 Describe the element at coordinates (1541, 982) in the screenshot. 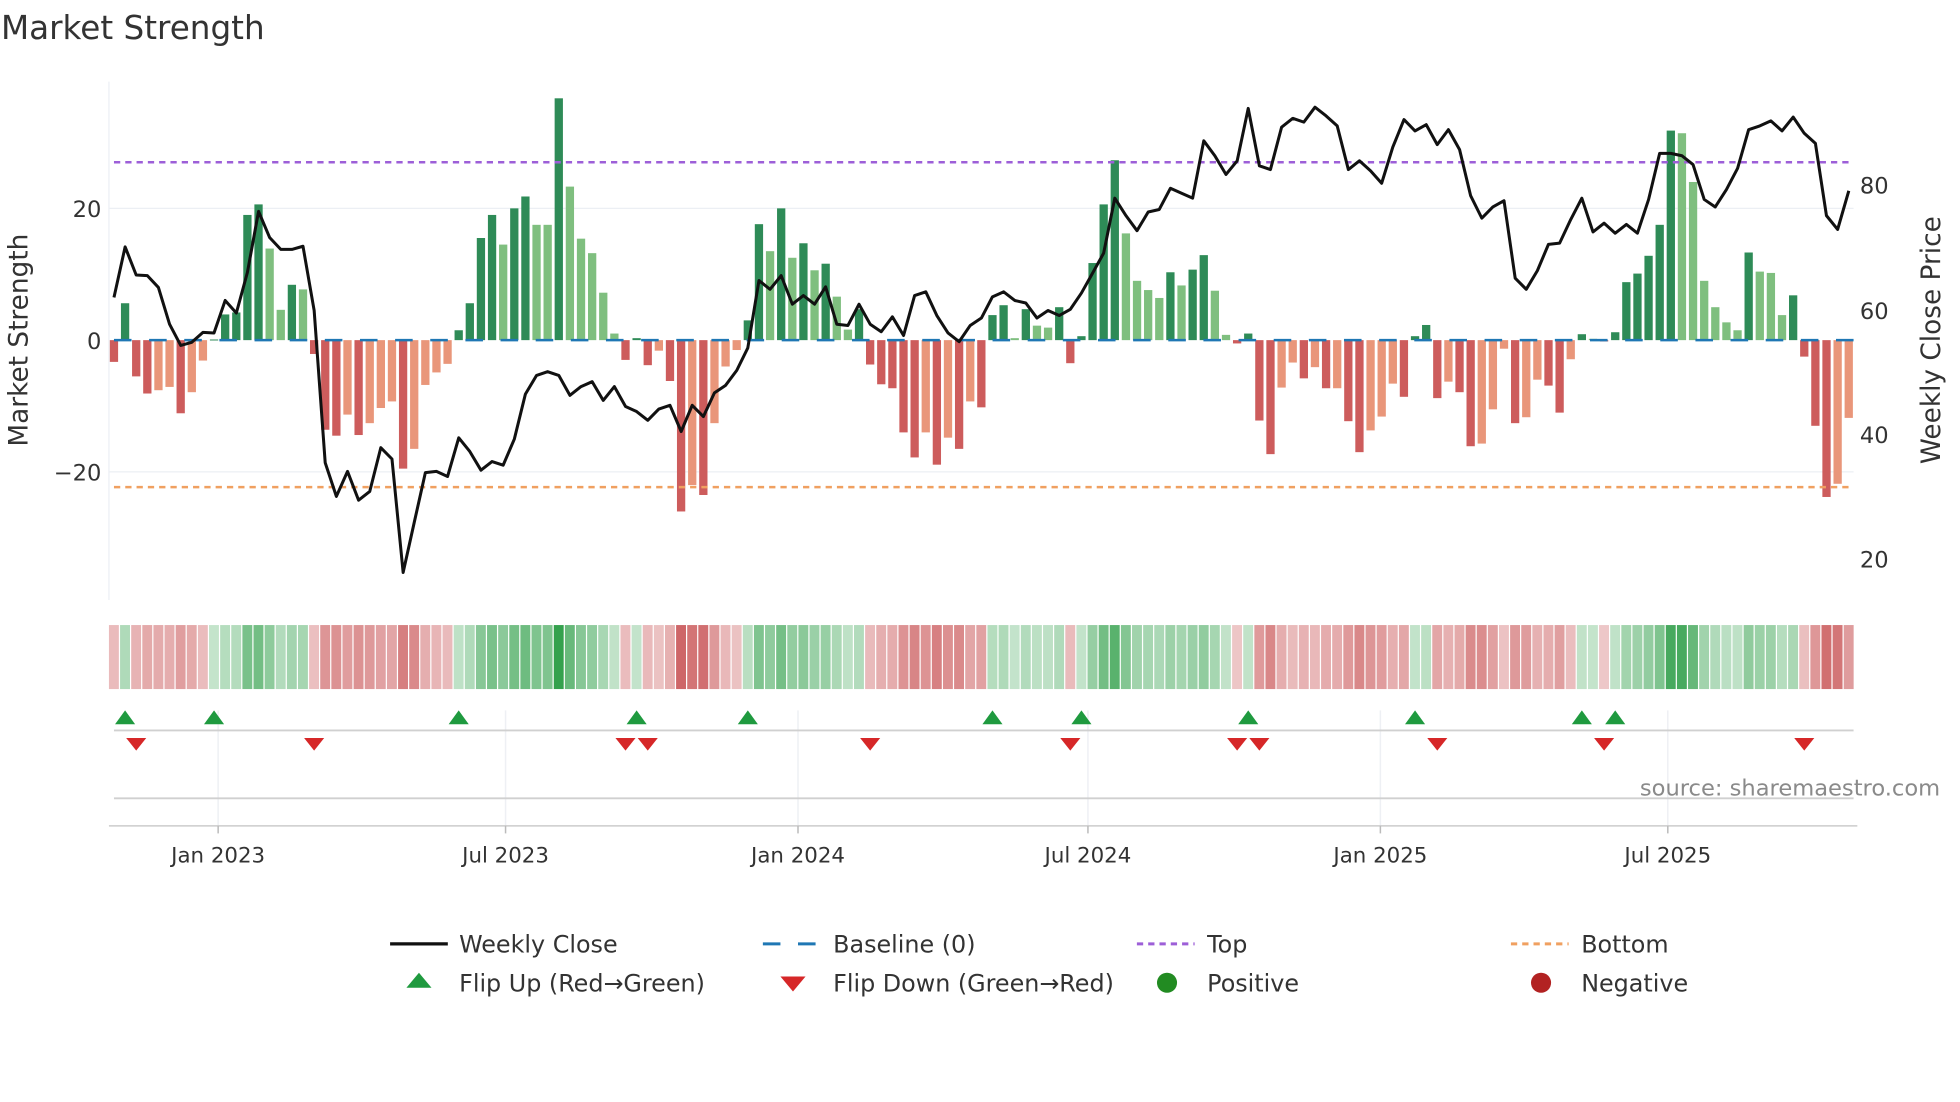

I see `negative-dot-icon` at that location.